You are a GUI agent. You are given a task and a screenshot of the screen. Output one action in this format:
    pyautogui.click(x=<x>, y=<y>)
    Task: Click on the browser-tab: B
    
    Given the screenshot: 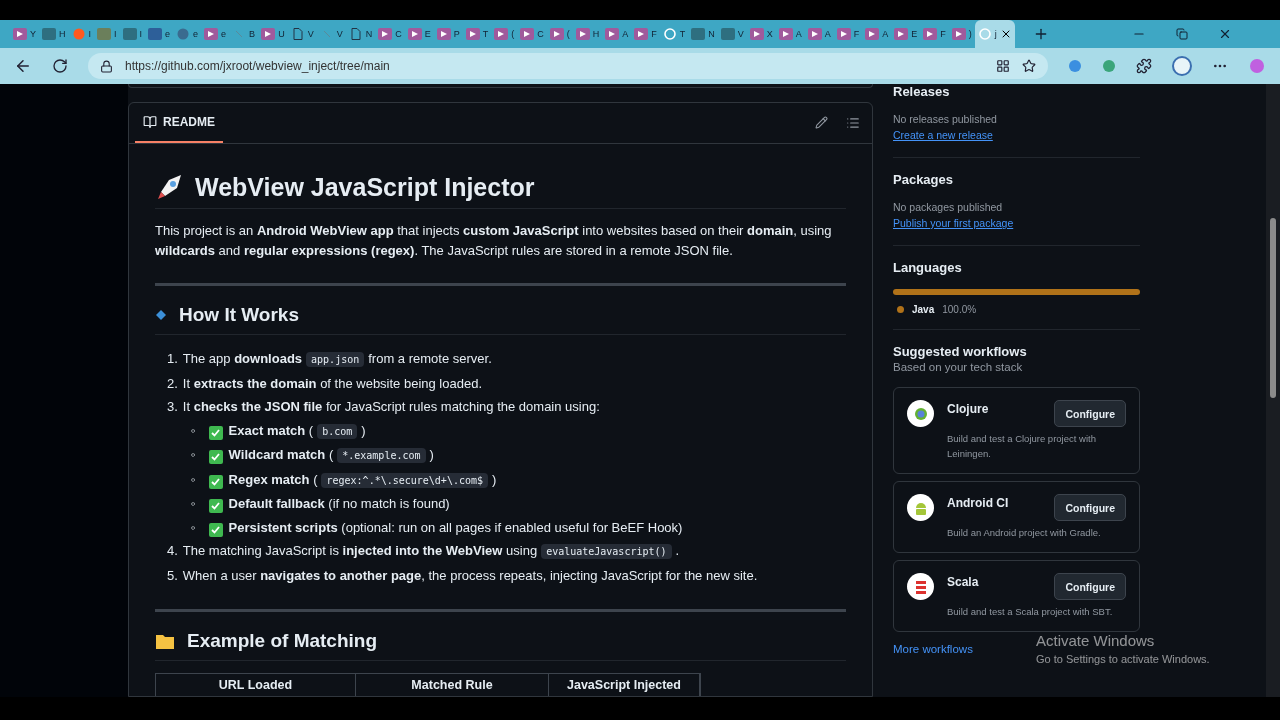 What is the action you would take?
    pyautogui.click(x=244, y=34)
    